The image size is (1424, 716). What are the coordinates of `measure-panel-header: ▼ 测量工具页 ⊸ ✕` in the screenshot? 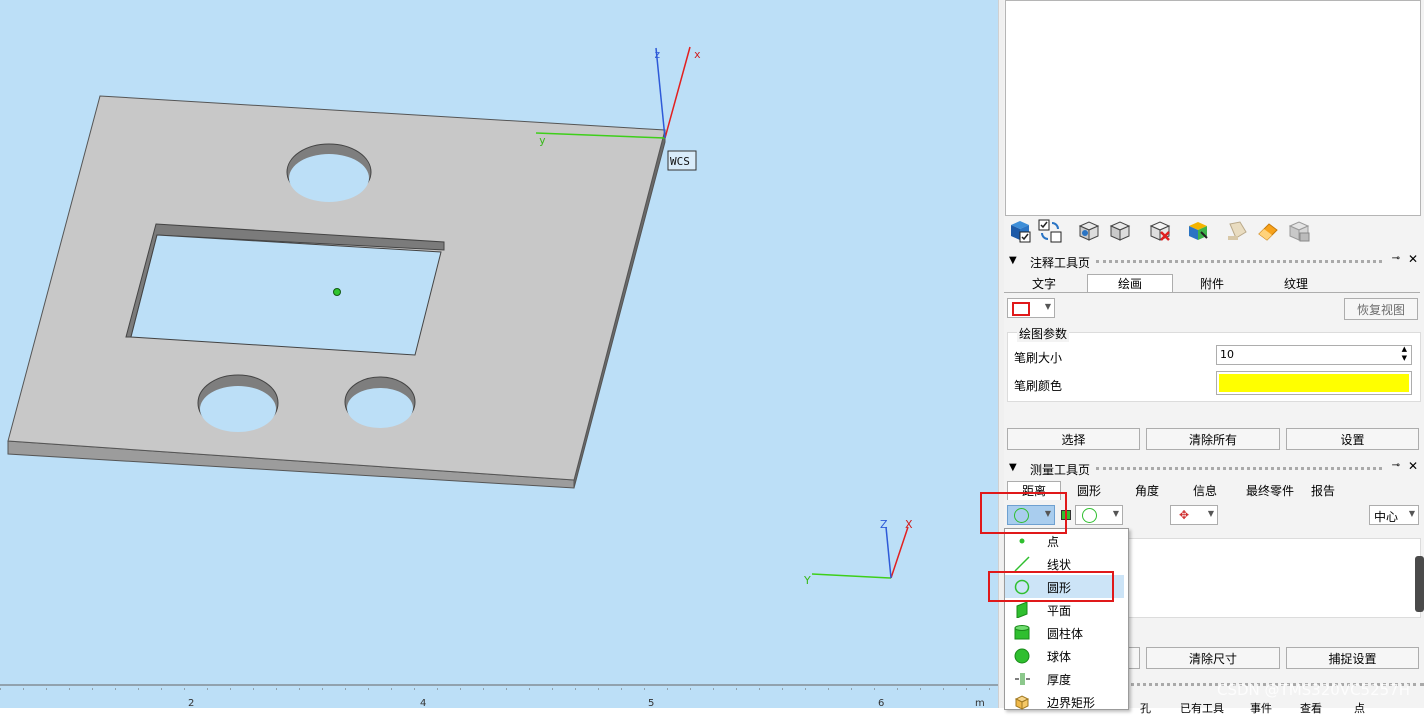 It's located at (1214, 468).